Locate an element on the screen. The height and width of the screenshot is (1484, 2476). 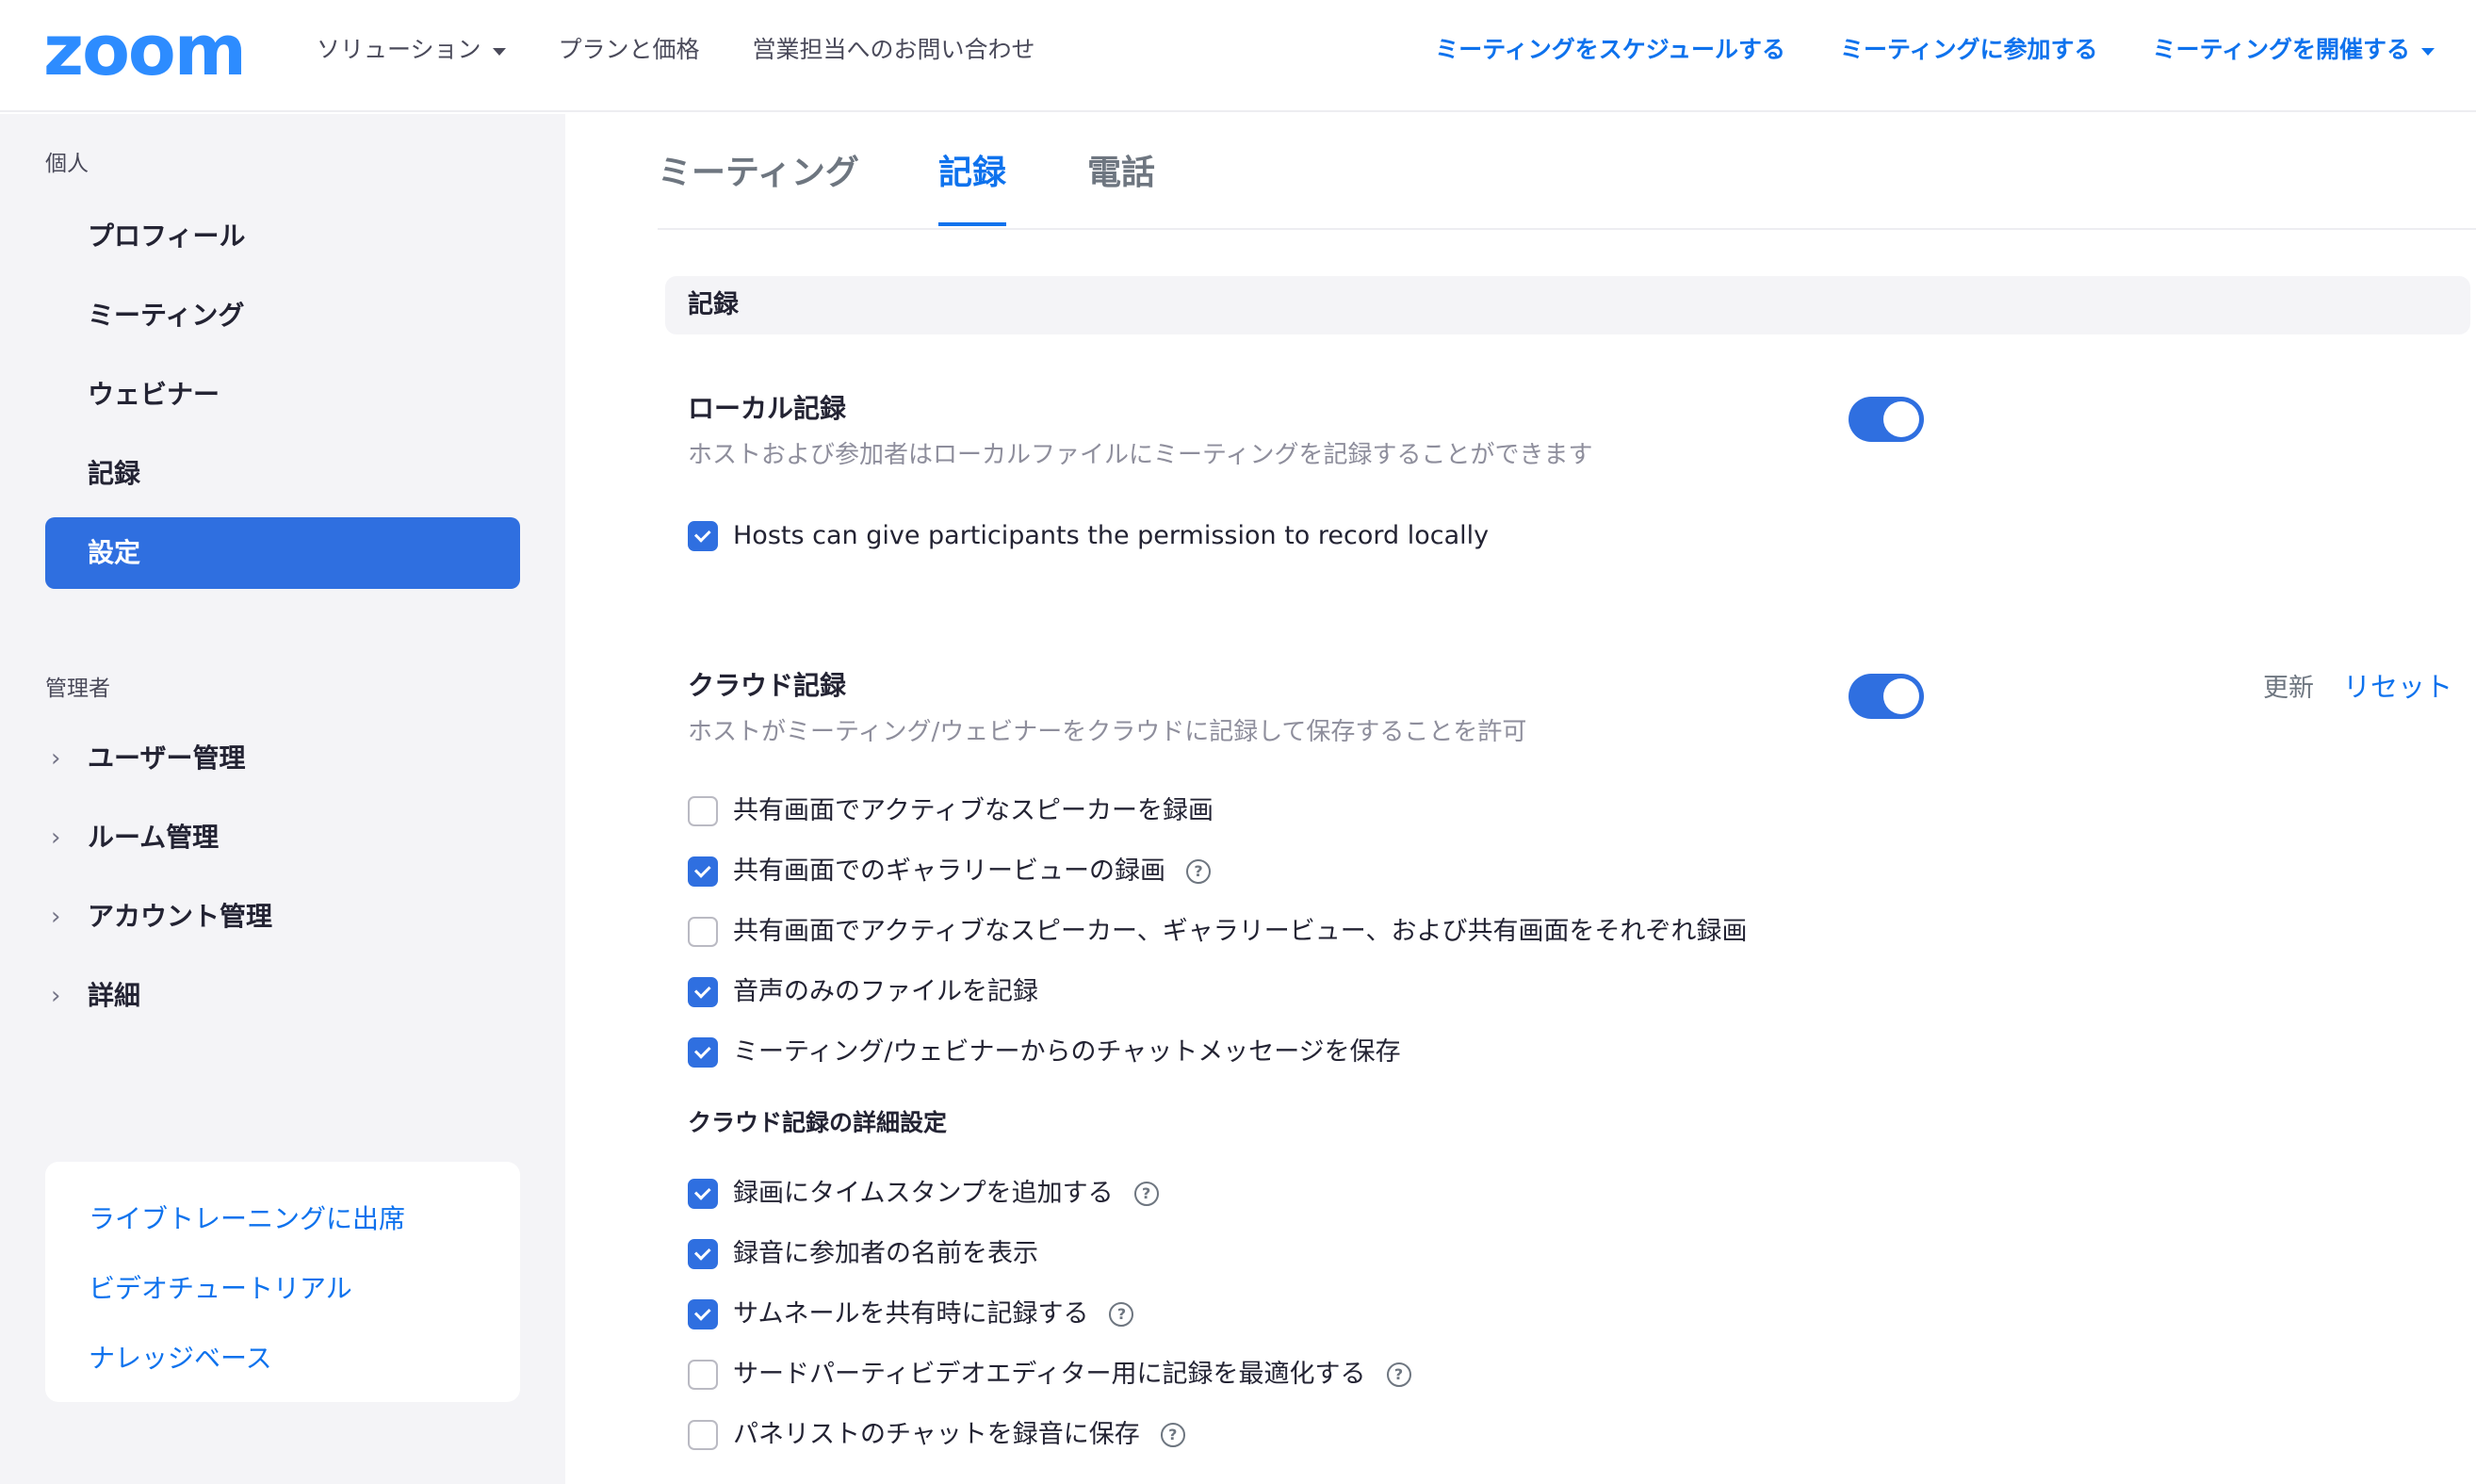
option-save-chat-messages: ミーティング/ウェビナーからのチャットメッセージを保存 is located at coordinates (1044, 1052).